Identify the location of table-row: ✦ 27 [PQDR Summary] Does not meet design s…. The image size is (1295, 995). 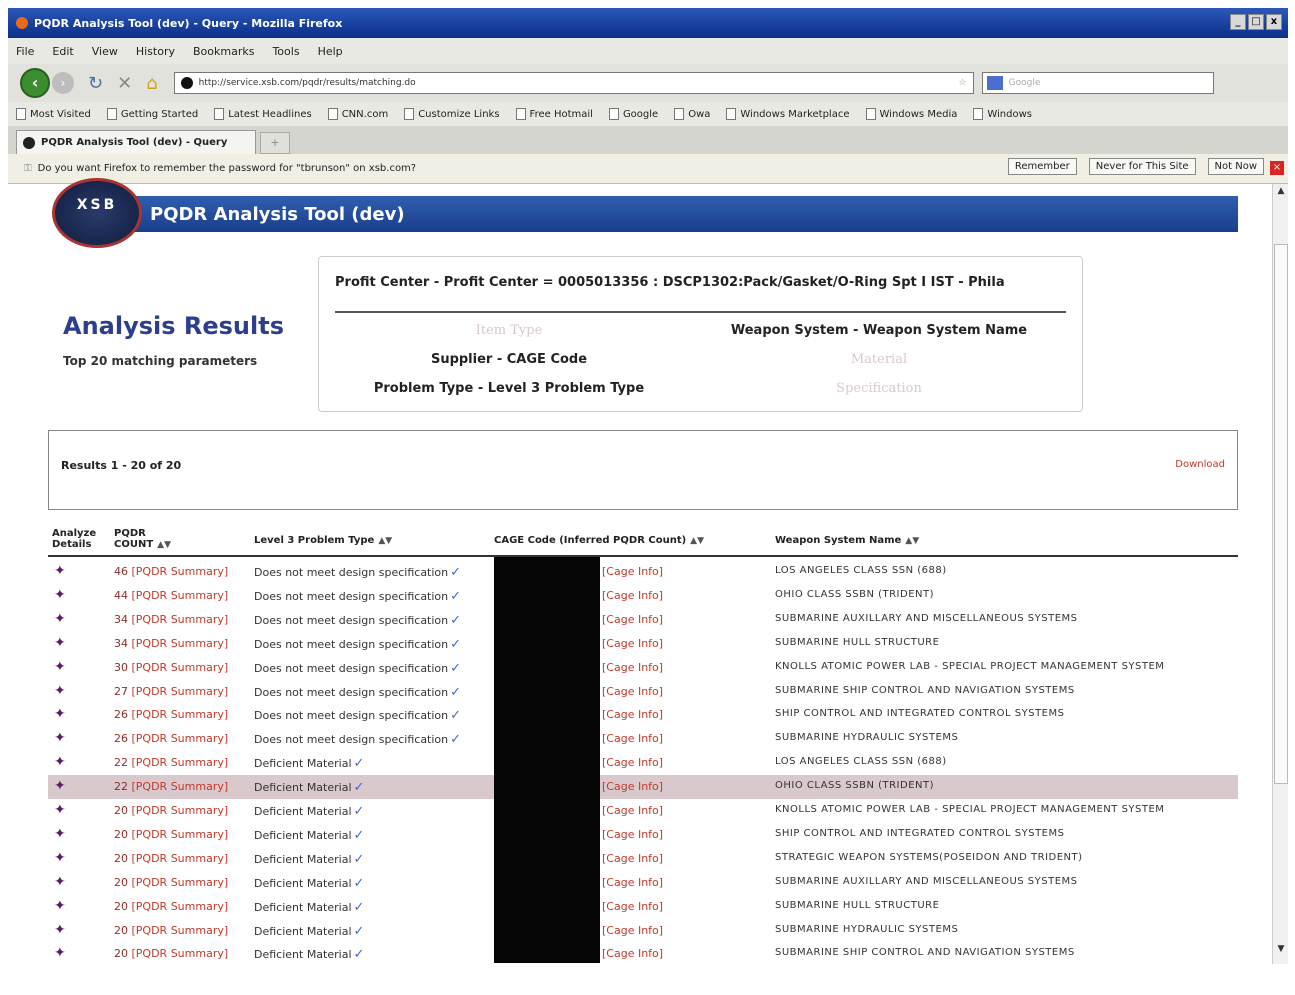
(643, 692).